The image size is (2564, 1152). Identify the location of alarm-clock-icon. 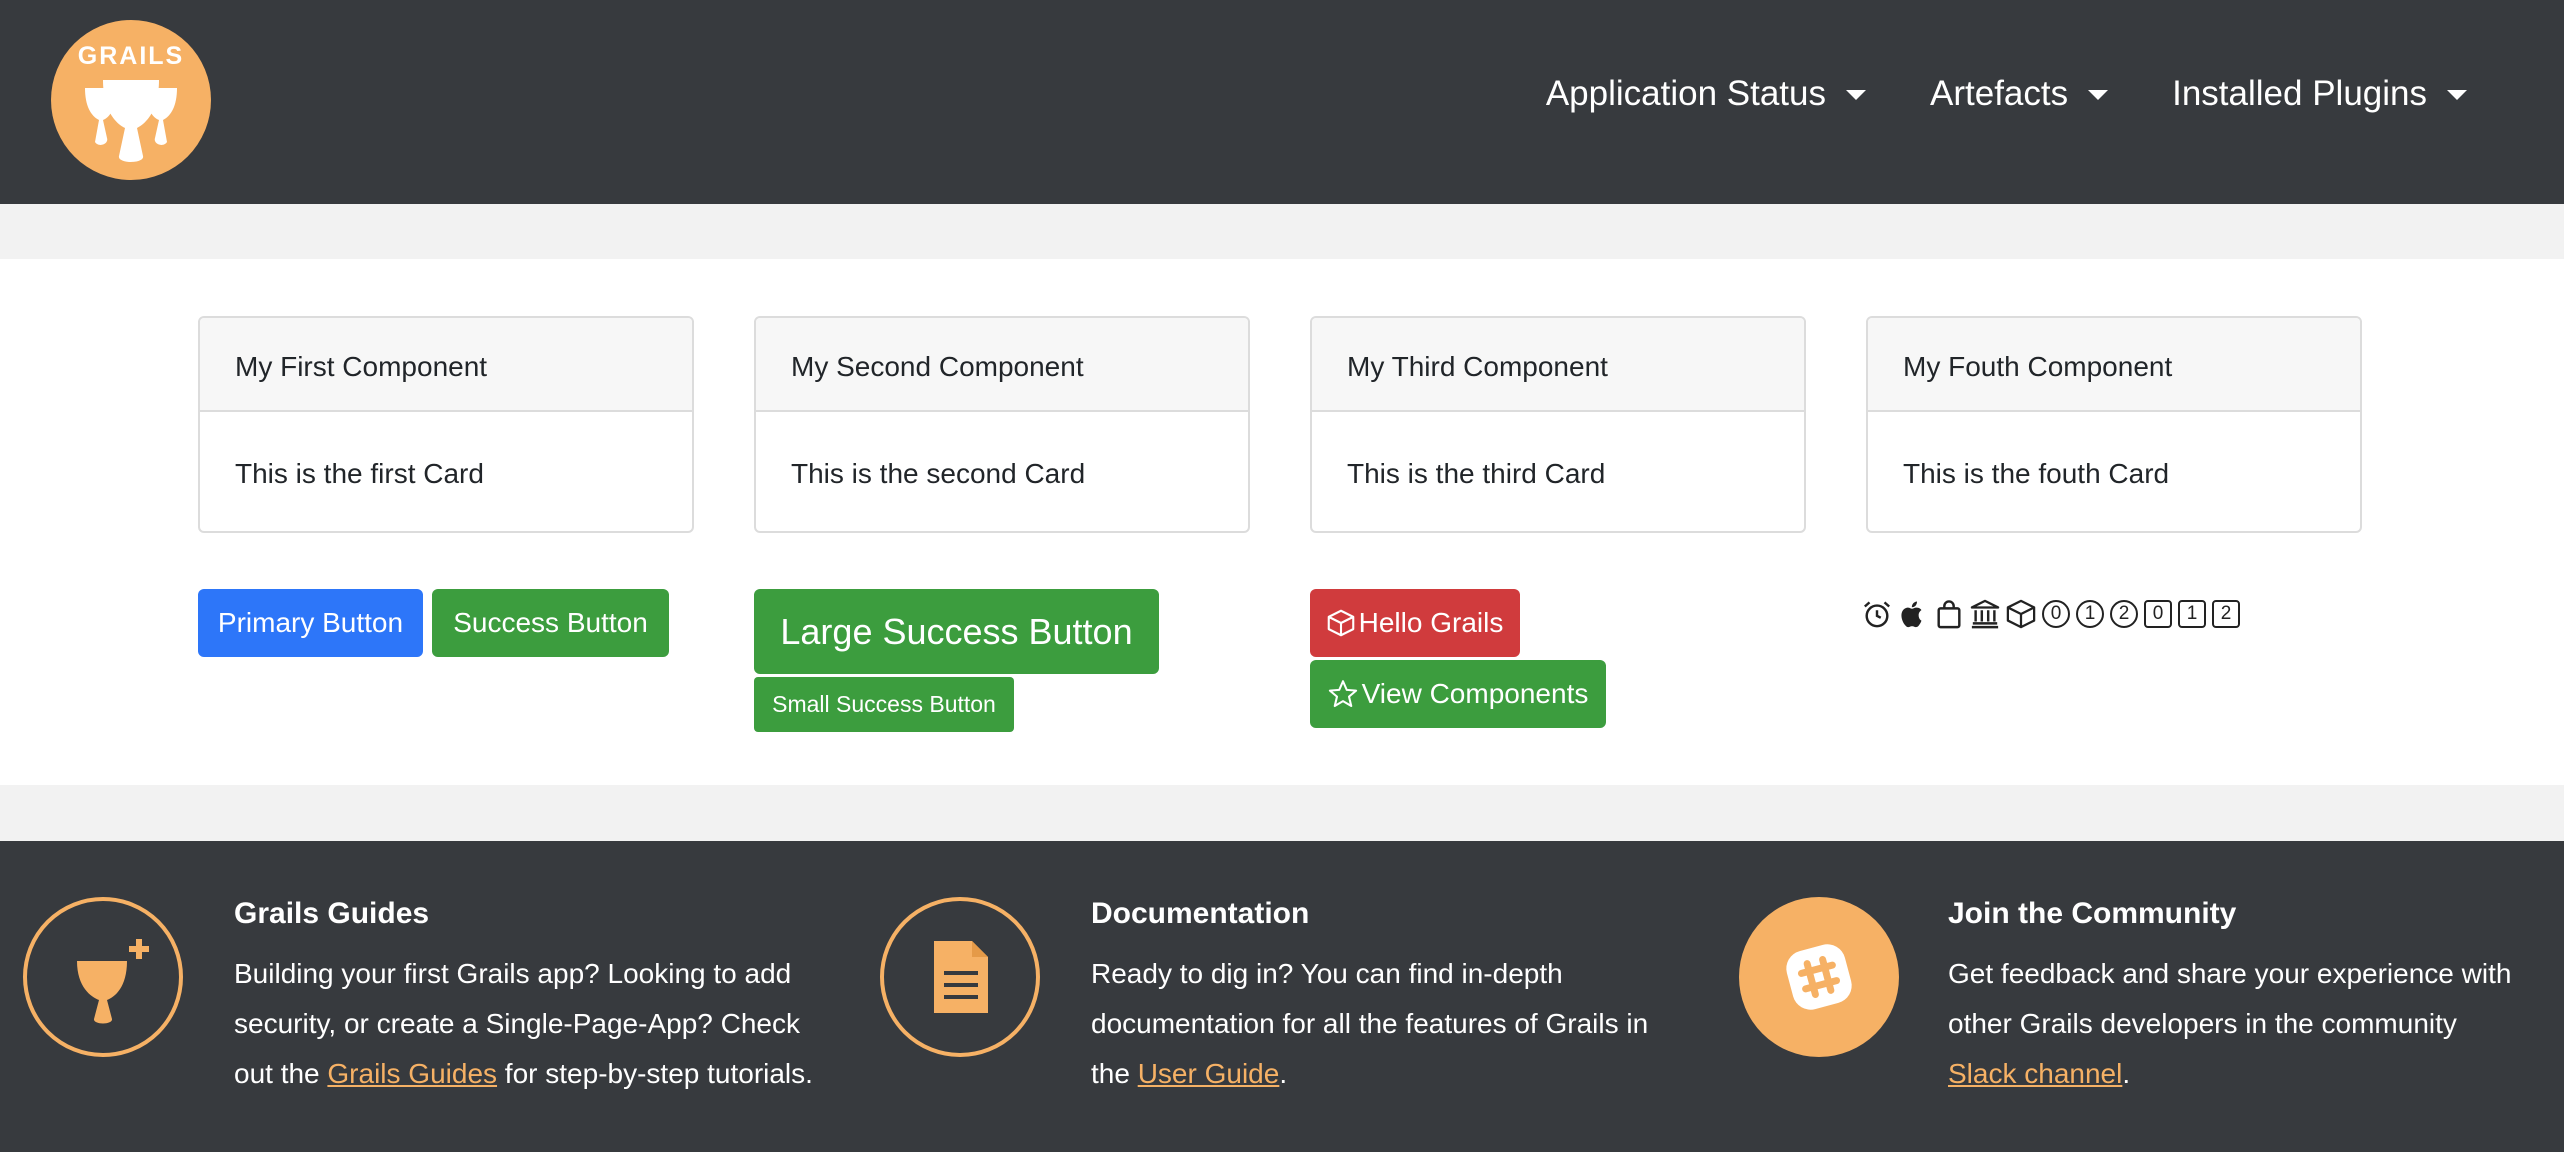
(1877, 614).